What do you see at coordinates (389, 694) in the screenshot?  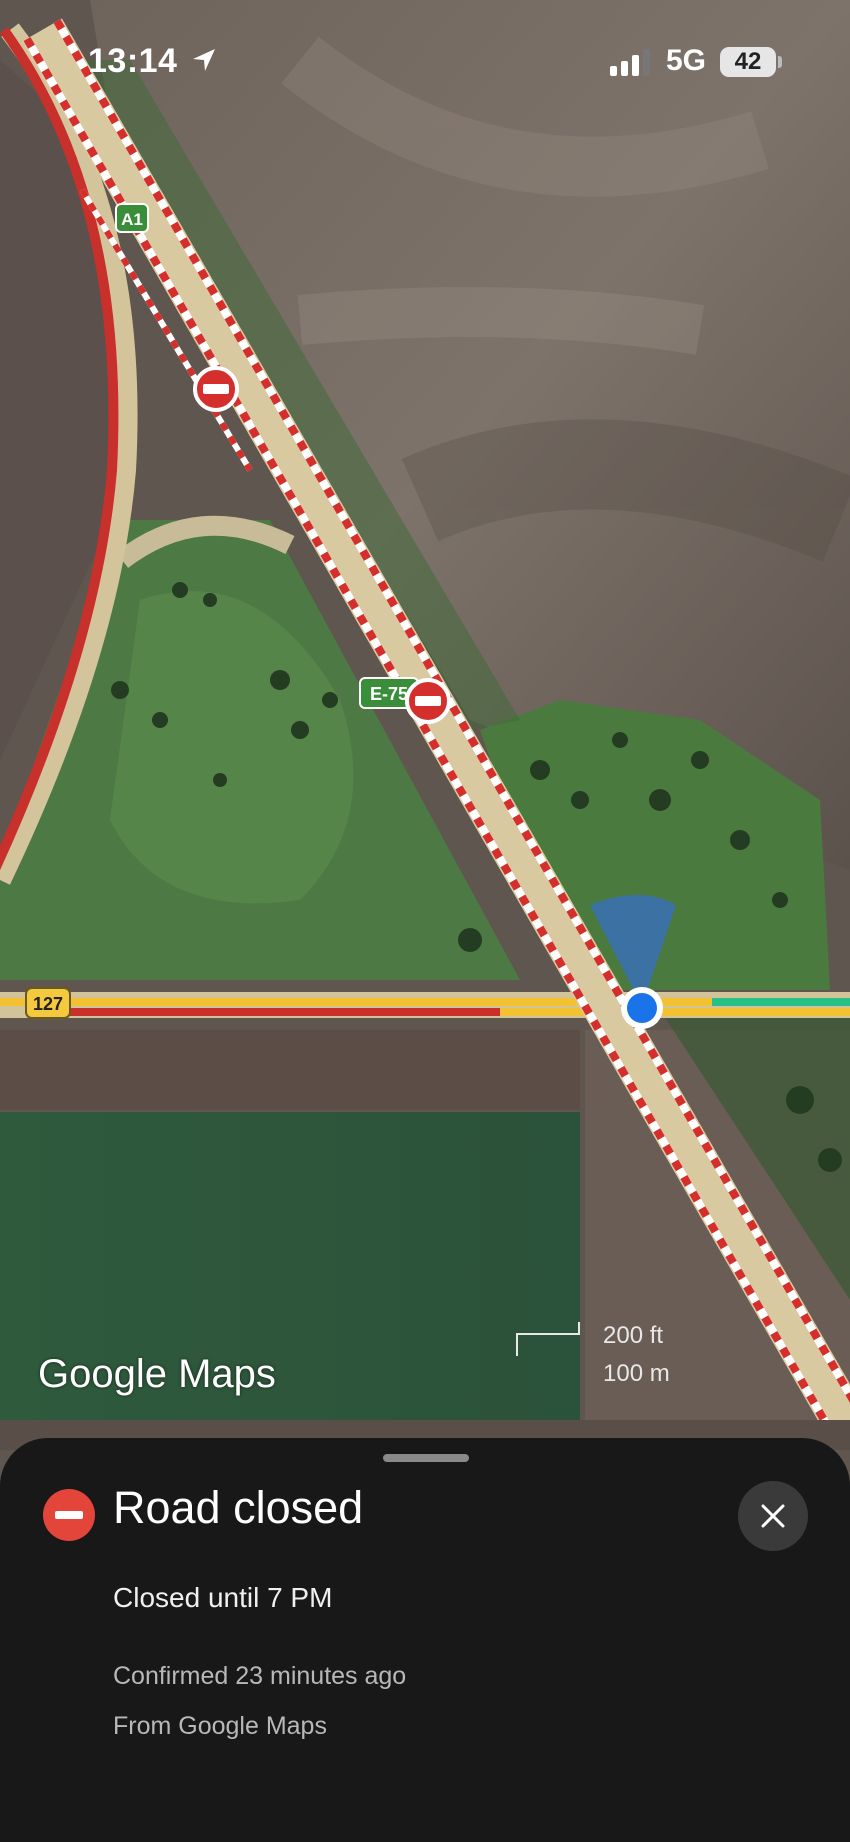 I see `road-label-e75: E-75` at bounding box center [389, 694].